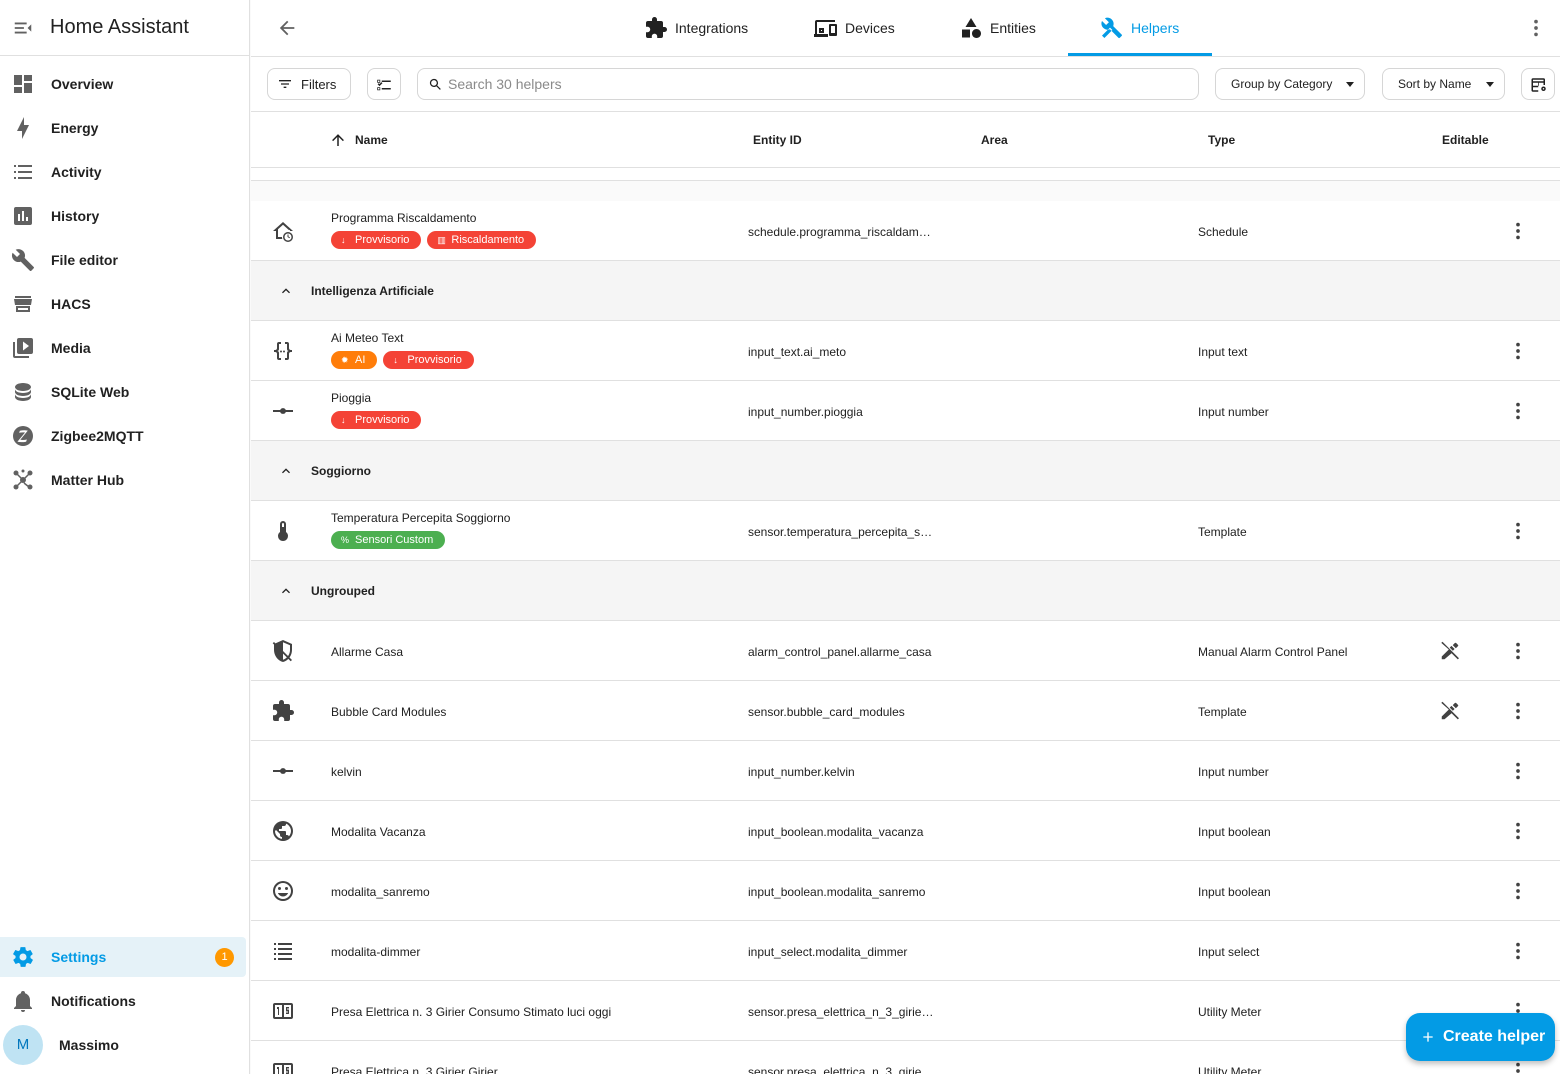  What do you see at coordinates (23, 957) in the screenshot?
I see `cog-icon` at bounding box center [23, 957].